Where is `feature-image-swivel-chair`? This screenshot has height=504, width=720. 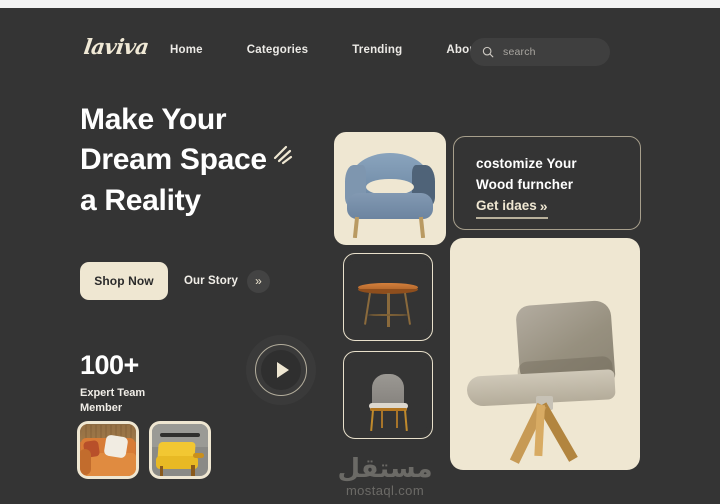
feature-image-swivel-chair is located at coordinates (545, 354).